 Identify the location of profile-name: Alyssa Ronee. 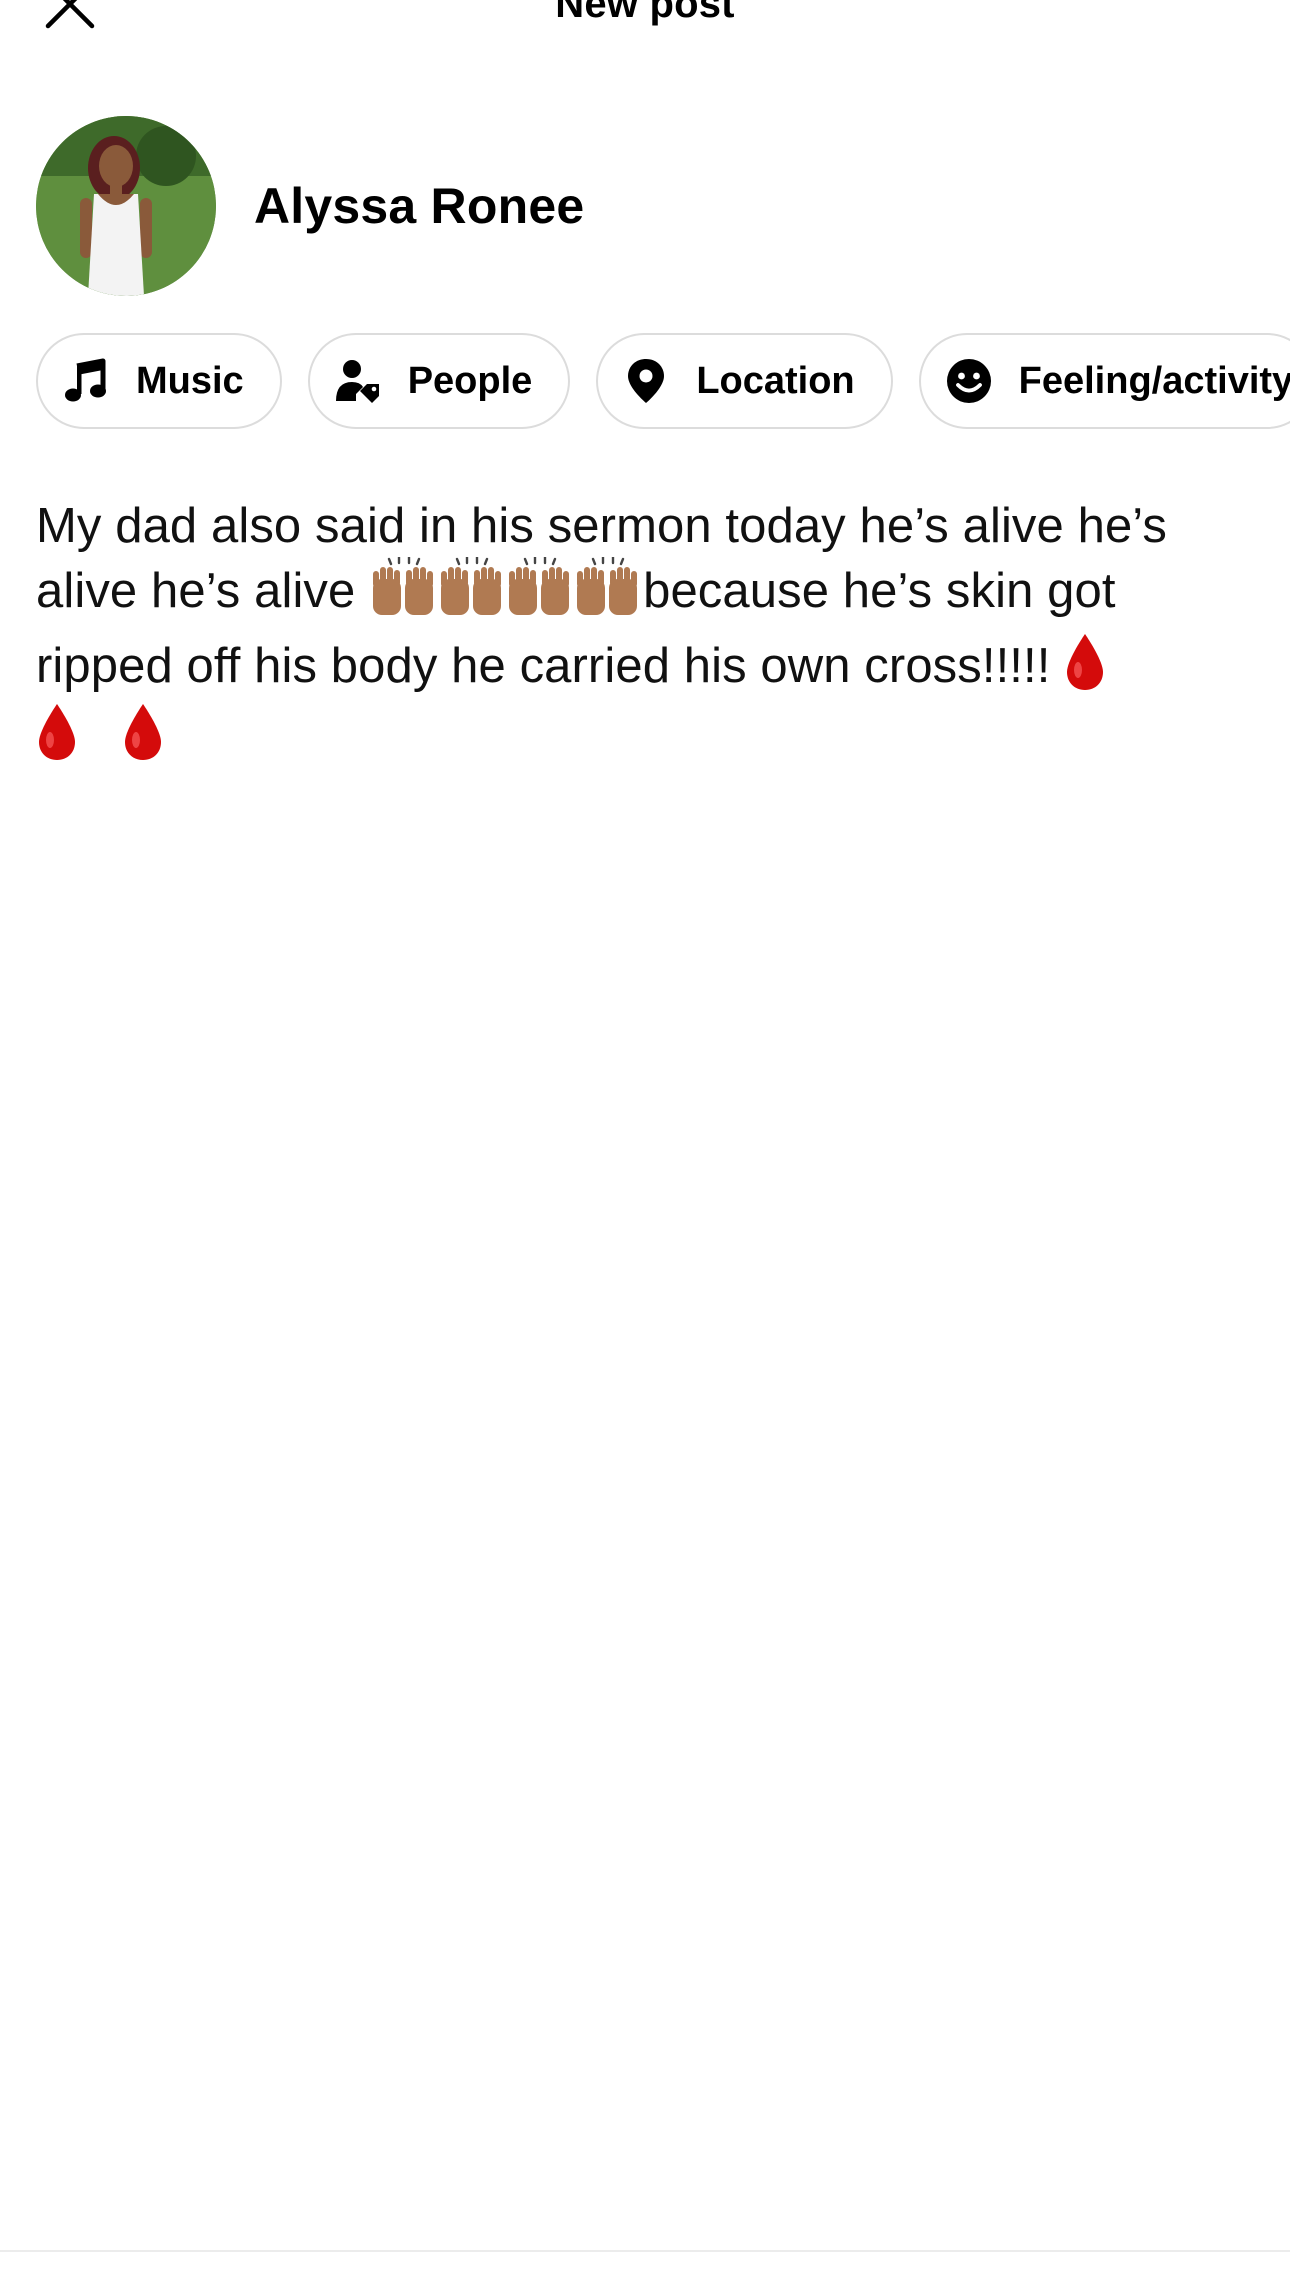
(419, 206).